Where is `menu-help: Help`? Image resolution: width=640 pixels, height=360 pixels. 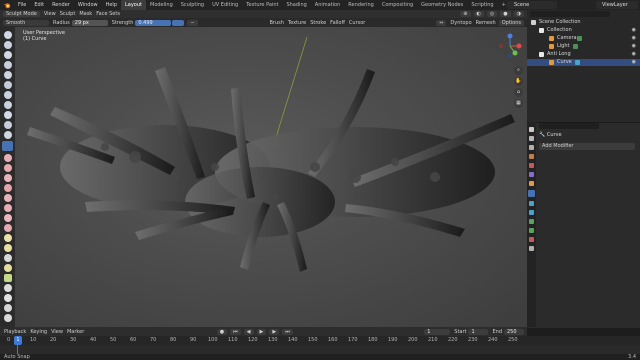
menu-help: Help is located at coordinates (111, 5).